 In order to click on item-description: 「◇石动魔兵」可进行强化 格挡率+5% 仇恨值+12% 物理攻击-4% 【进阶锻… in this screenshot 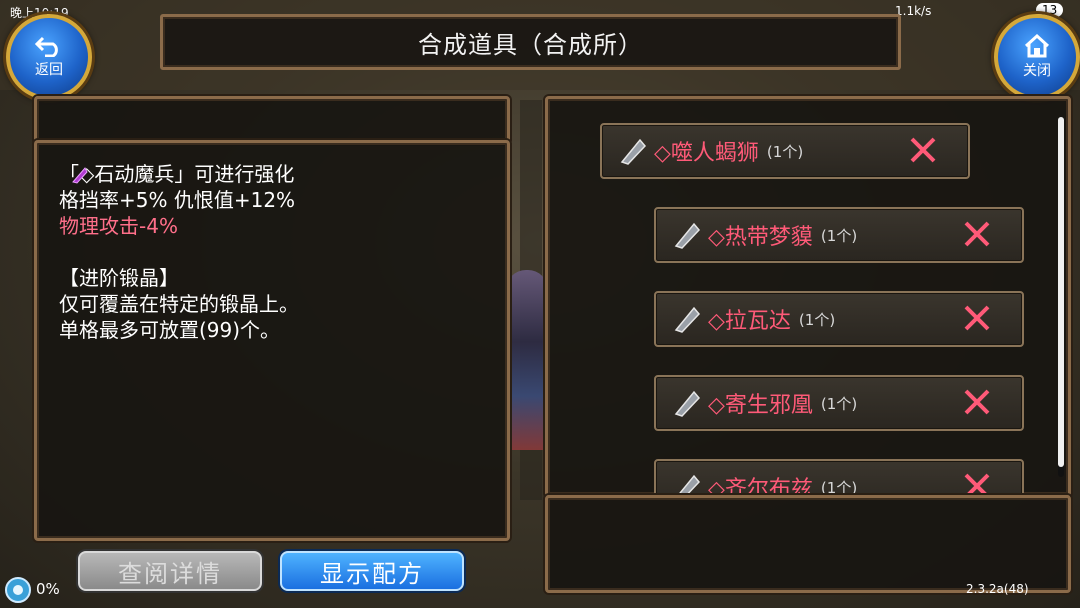, I will do `click(179, 252)`.